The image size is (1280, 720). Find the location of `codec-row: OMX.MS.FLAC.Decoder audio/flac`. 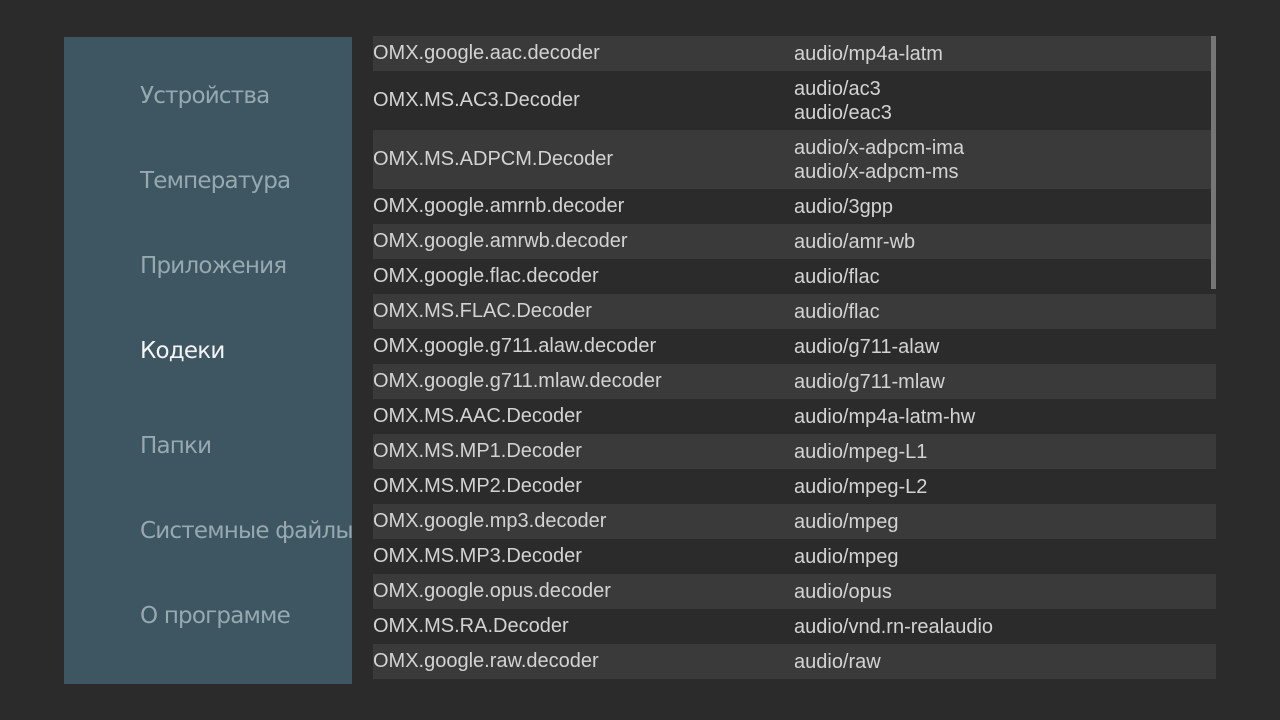

codec-row: OMX.MS.FLAC.Decoder audio/flac is located at coordinates (794, 311).